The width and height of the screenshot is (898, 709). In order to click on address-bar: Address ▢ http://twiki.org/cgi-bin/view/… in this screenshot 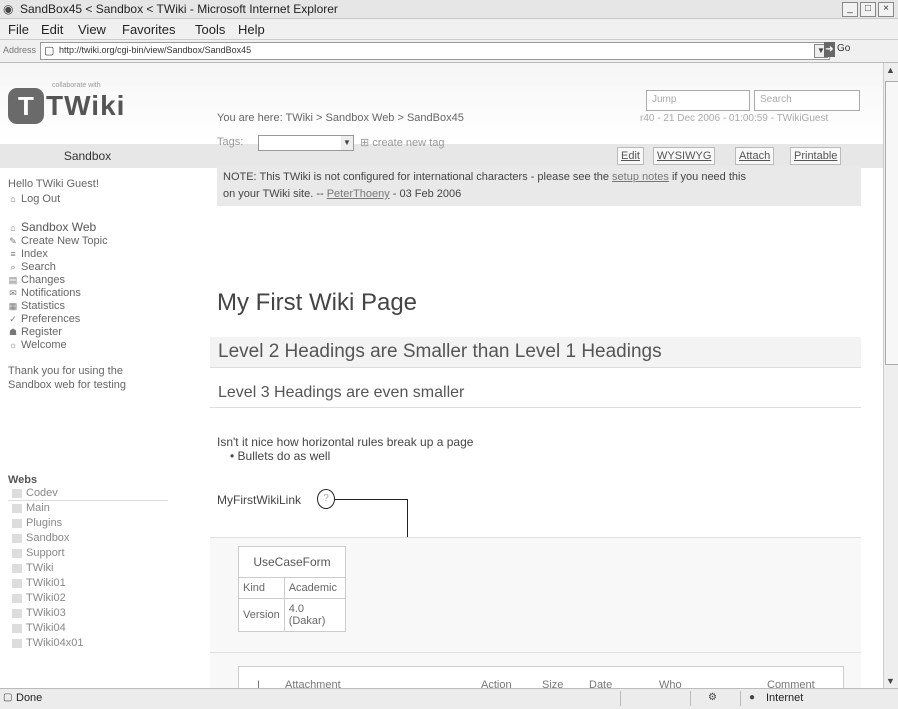, I will do `click(449, 51)`.